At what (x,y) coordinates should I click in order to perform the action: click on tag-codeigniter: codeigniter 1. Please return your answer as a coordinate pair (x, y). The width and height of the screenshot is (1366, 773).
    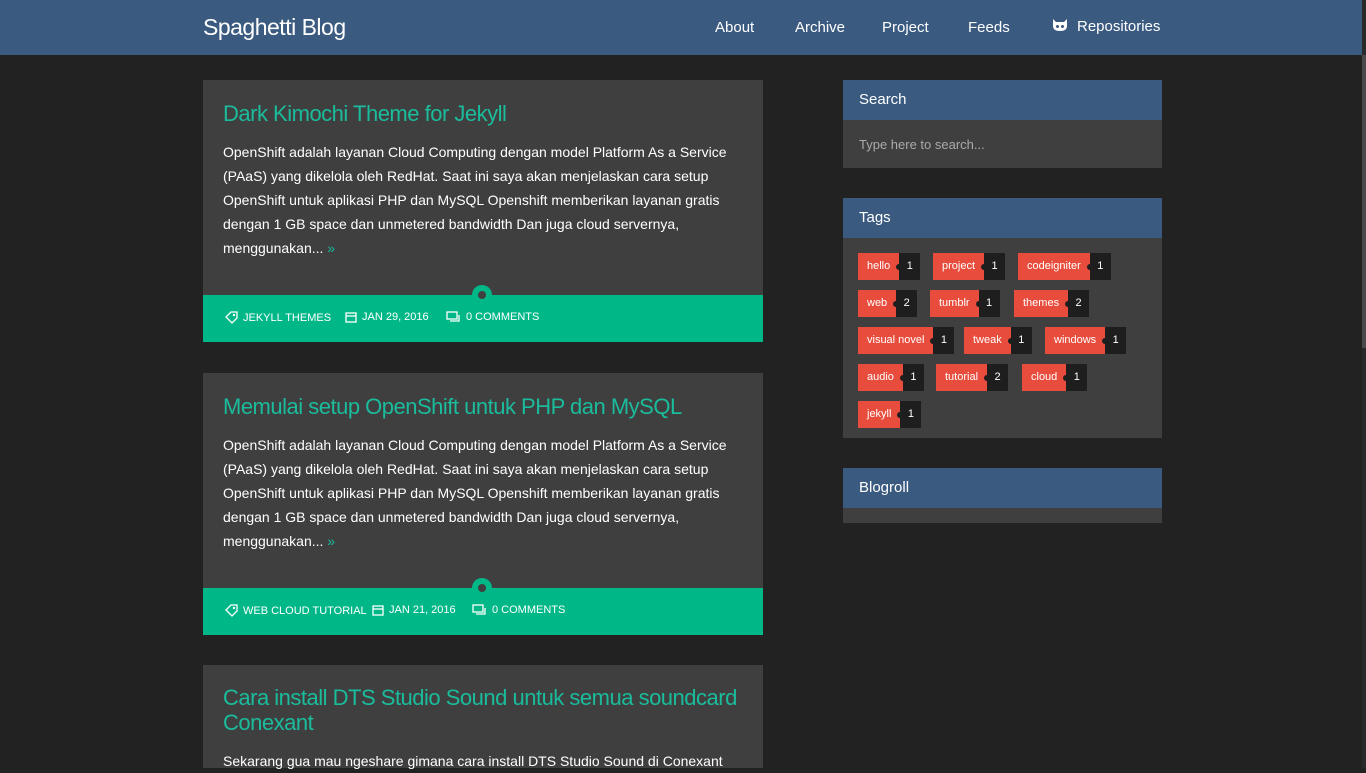
    Looking at the image, I should click on (1064, 266).